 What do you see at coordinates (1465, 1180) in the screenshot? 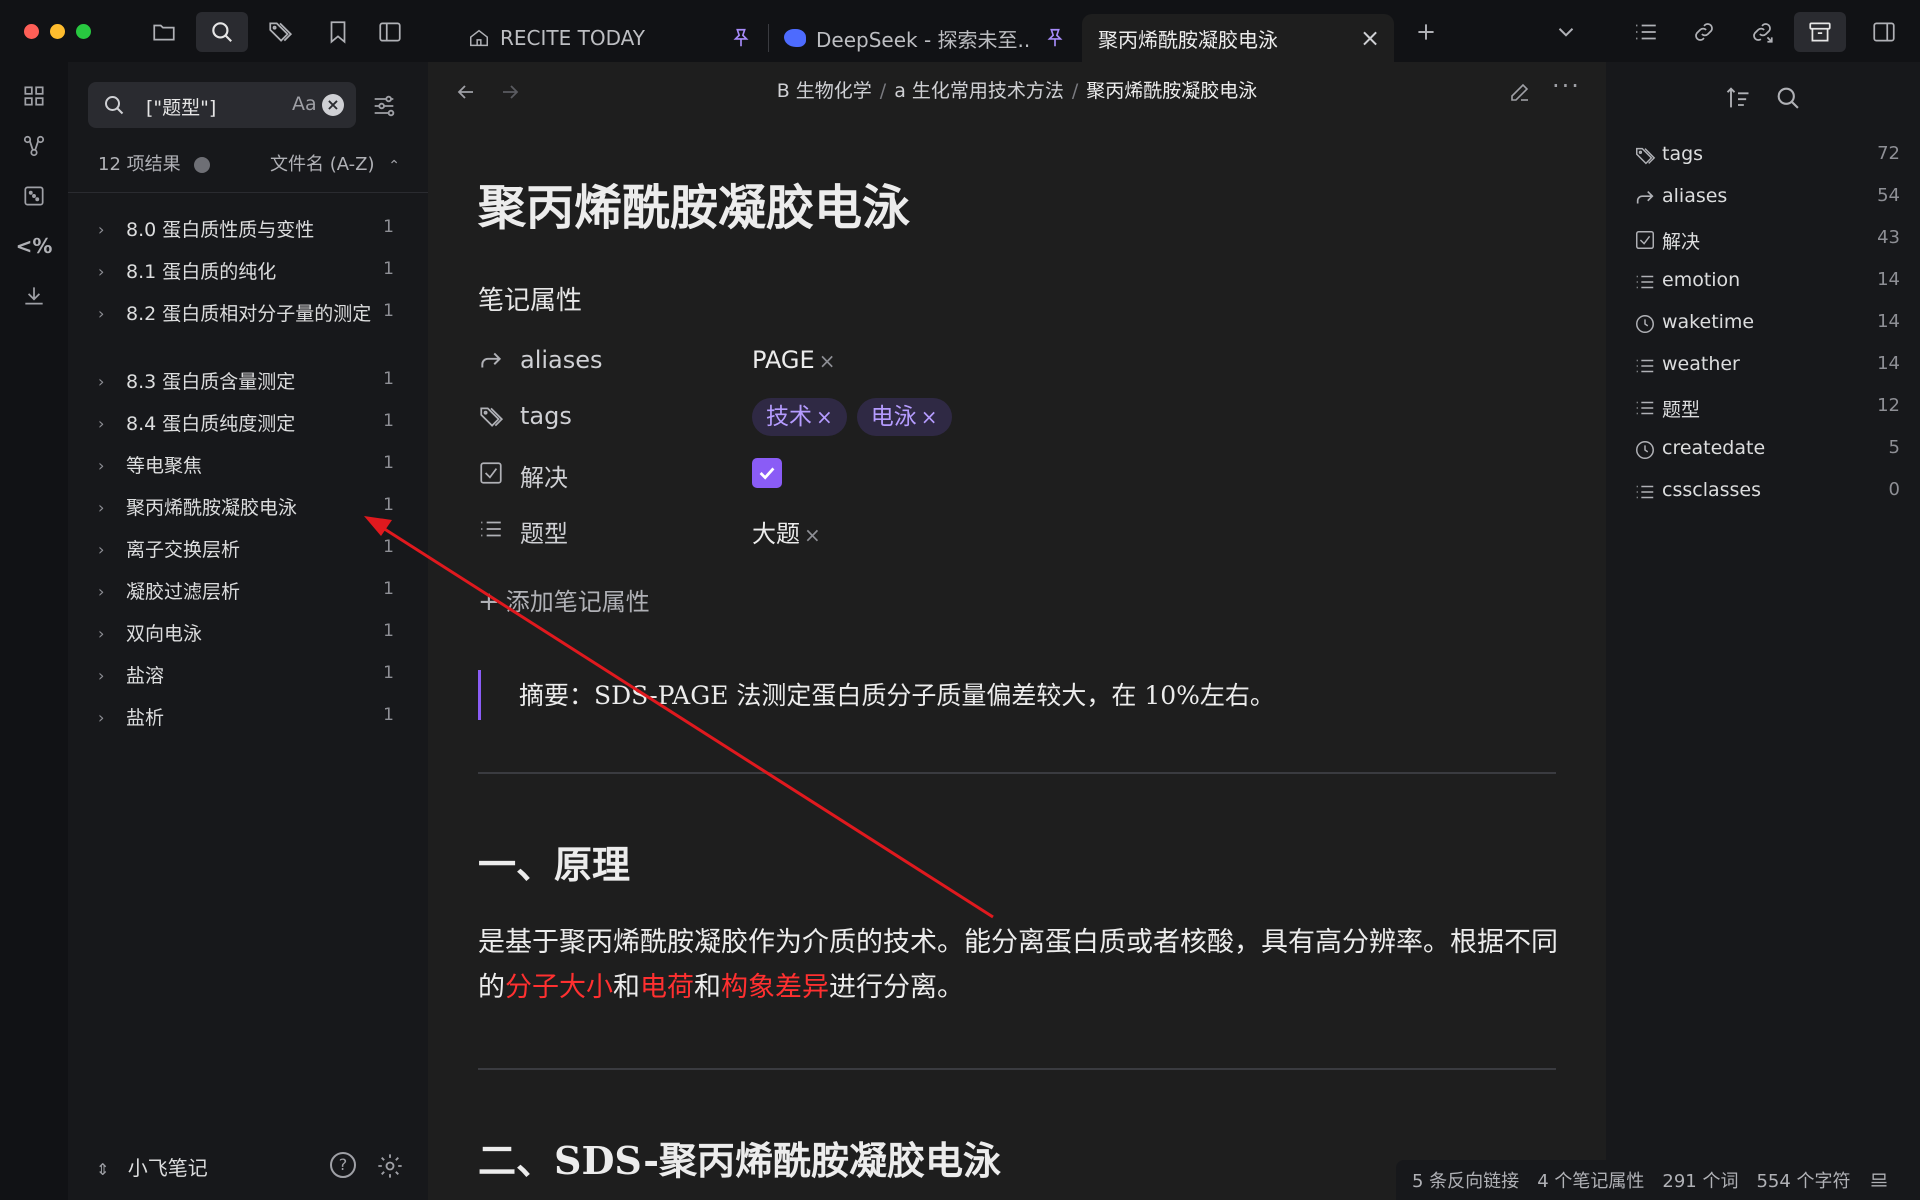
I see `status-backlinks: 5 条反向链接` at bounding box center [1465, 1180].